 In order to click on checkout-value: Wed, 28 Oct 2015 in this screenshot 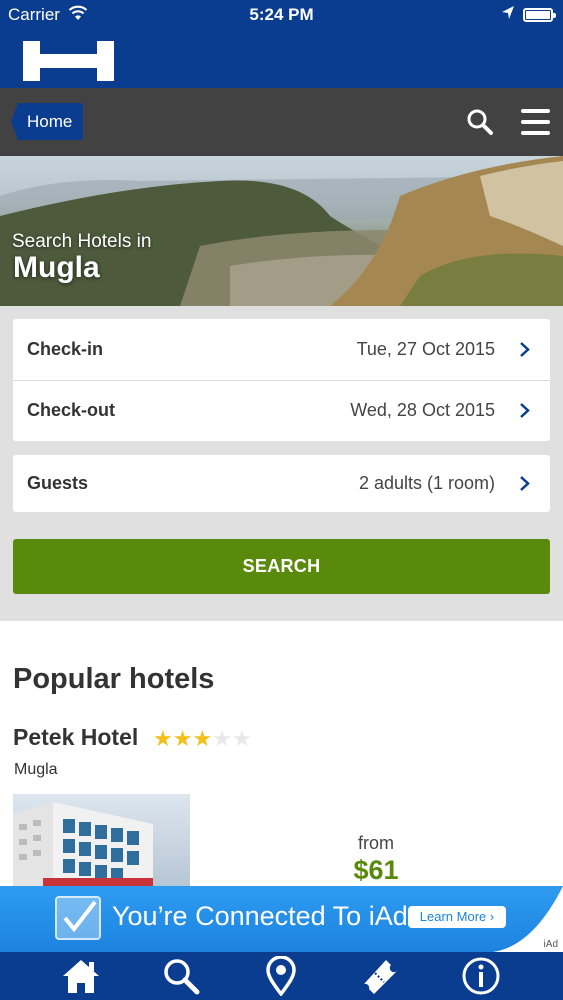, I will do `click(422, 410)`.